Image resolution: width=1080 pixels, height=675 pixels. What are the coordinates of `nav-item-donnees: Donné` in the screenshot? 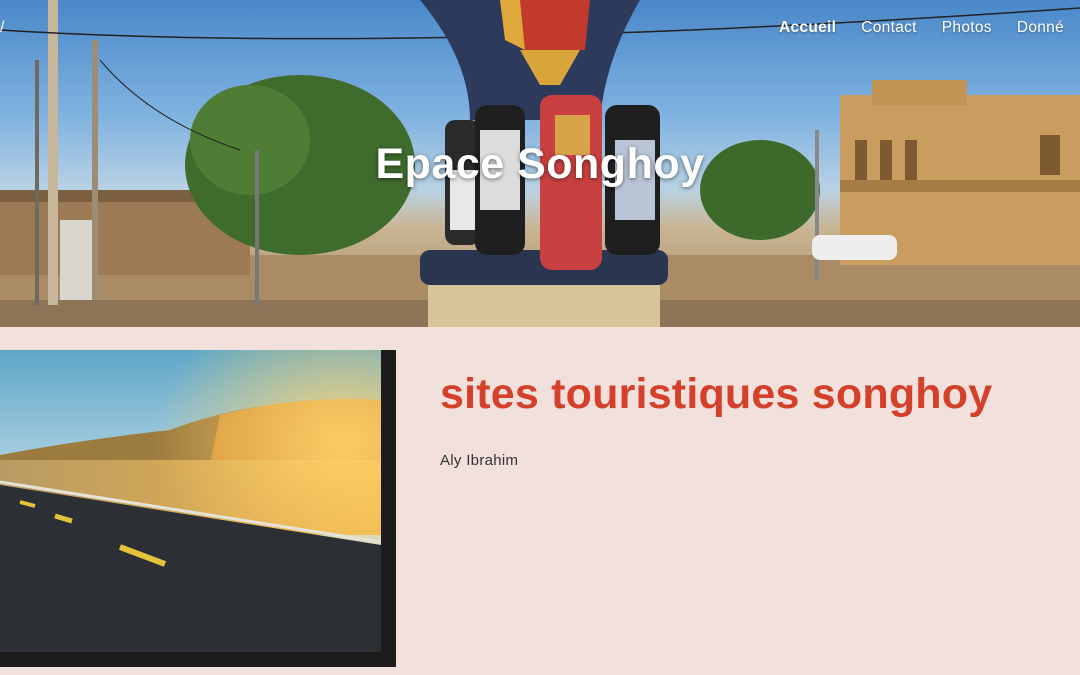 It's located at (1040, 28).